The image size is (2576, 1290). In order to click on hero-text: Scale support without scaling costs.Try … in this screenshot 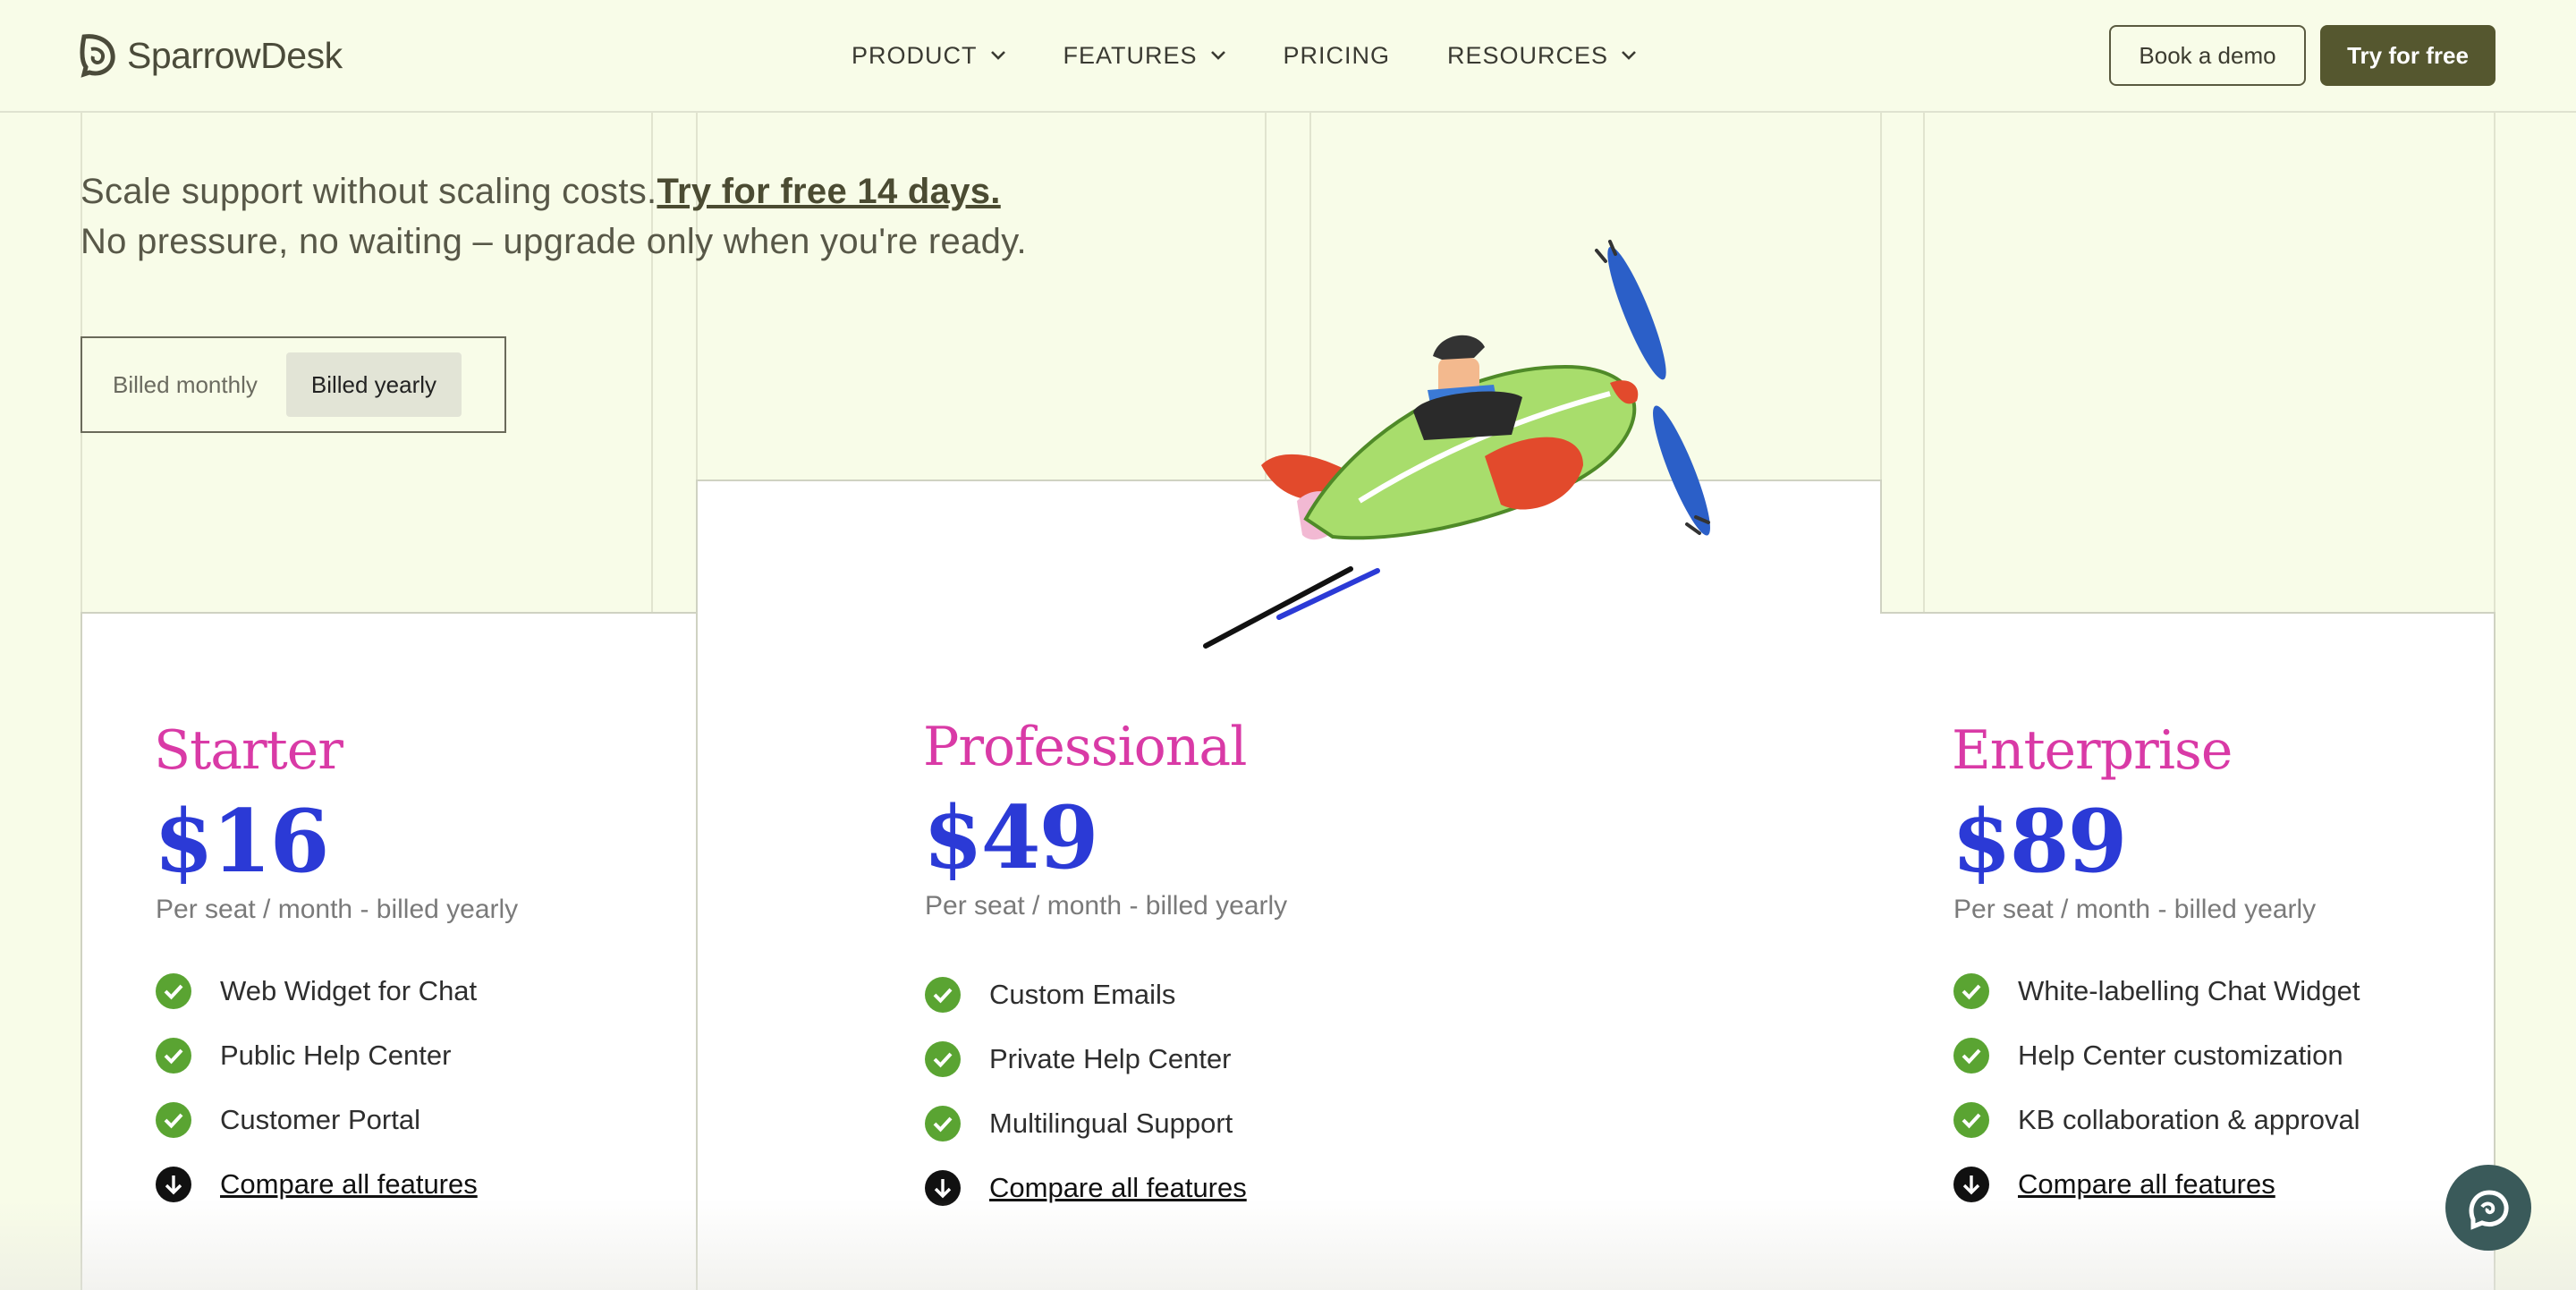, I will do `click(553, 216)`.